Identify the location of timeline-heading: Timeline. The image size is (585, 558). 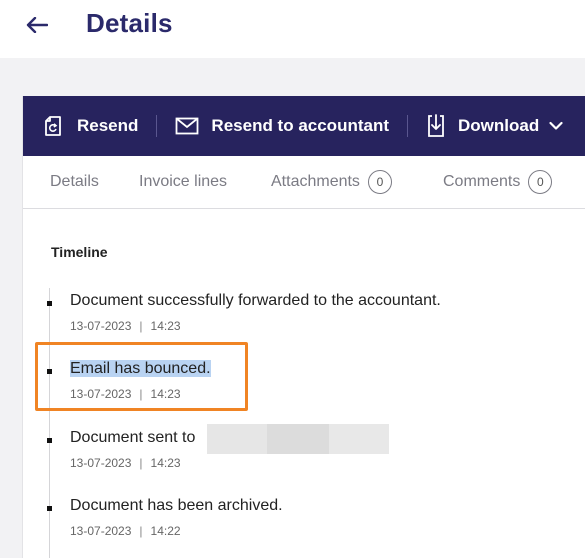
(79, 252).